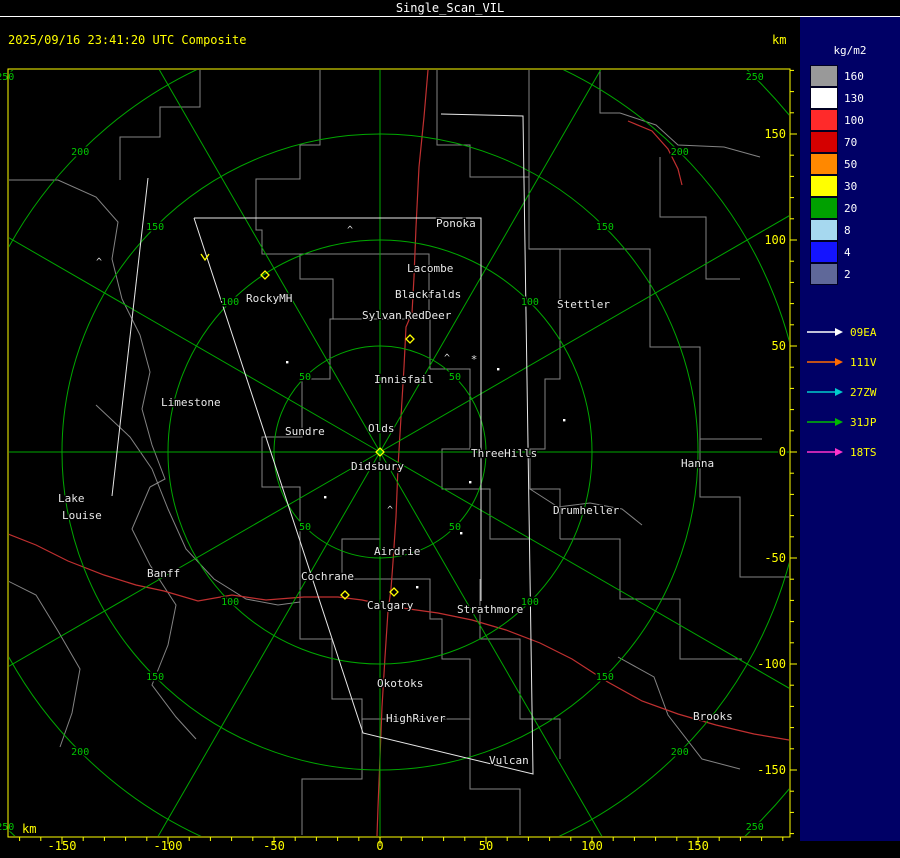 The width and height of the screenshot is (900, 858). What do you see at coordinates (825, 452) in the screenshot?
I see `radar-arrow-icon` at bounding box center [825, 452].